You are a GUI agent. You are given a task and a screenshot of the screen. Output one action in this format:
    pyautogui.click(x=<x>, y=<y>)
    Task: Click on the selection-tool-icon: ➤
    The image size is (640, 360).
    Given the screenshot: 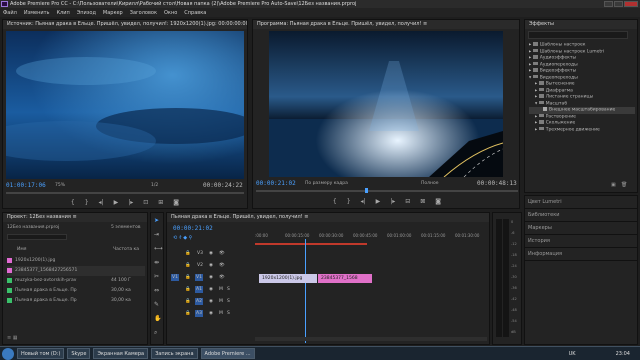 What is the action you would take?
    pyautogui.click(x=156, y=220)
    